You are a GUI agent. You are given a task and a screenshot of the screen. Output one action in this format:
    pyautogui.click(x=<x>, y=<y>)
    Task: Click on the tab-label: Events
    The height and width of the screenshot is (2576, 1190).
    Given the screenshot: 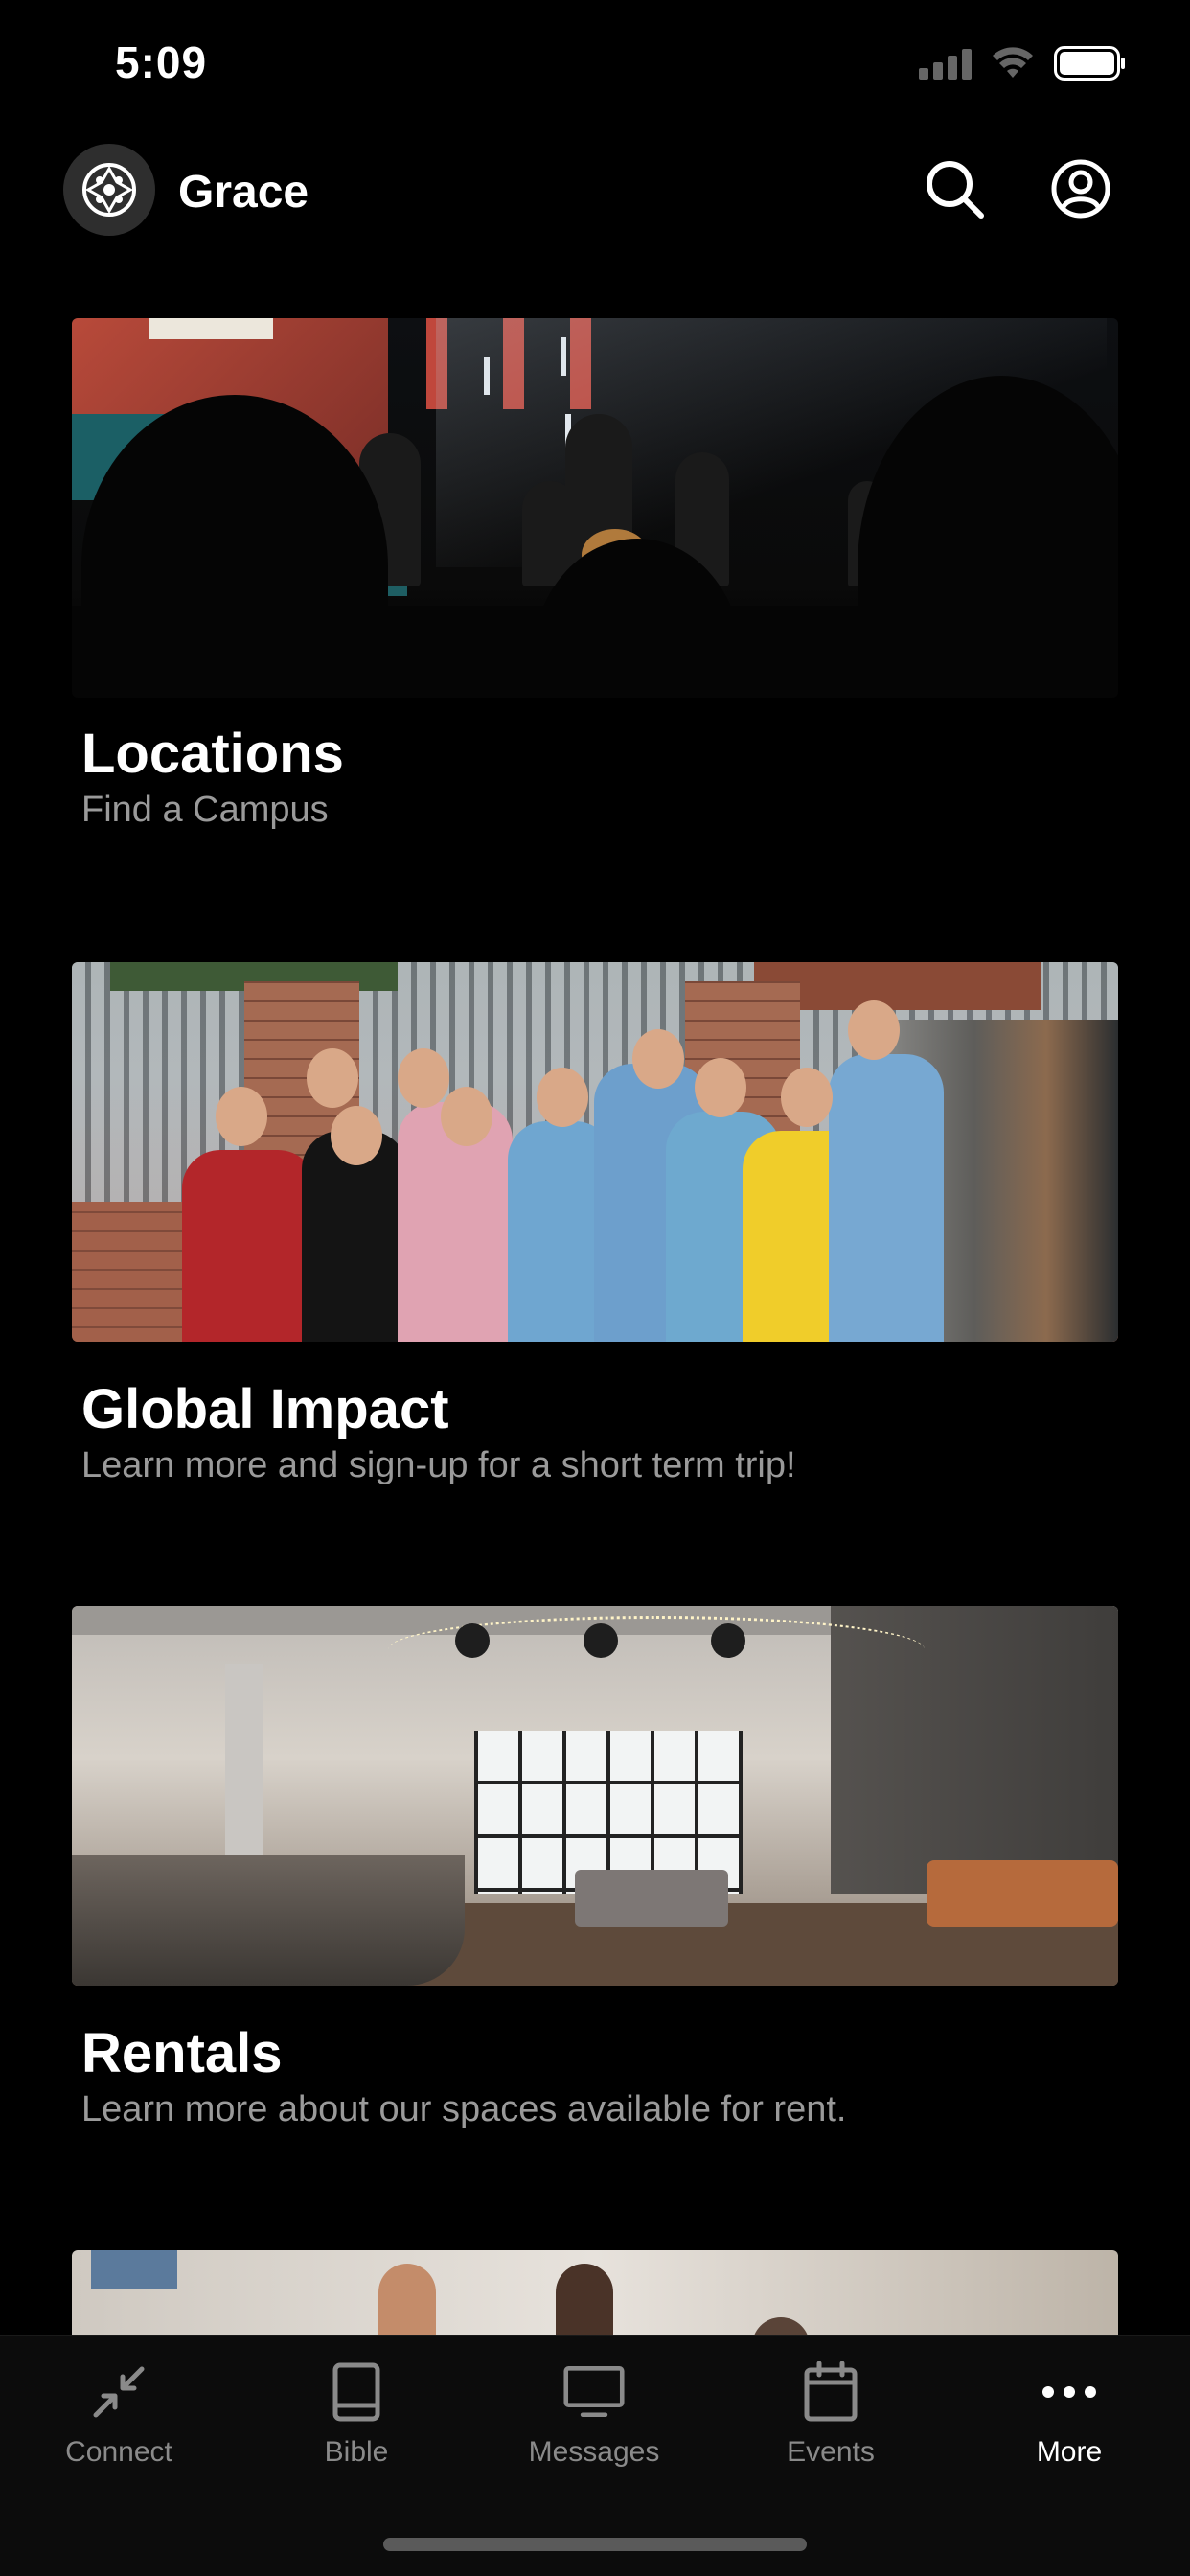 What is the action you would take?
    pyautogui.click(x=831, y=2452)
    